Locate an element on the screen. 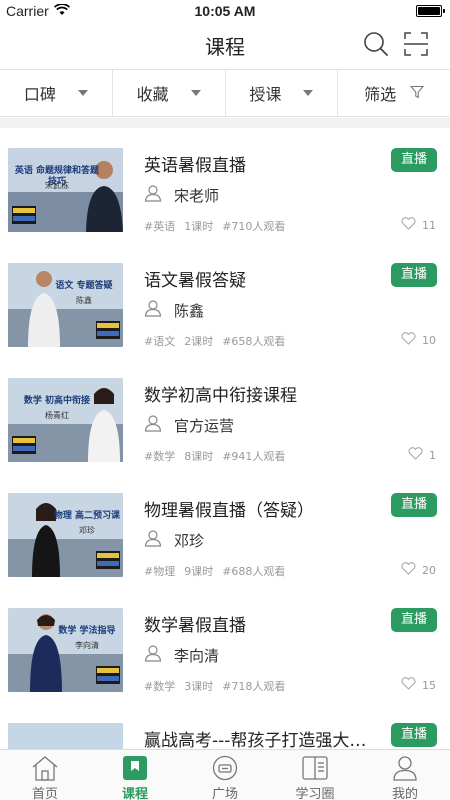  thumbnail-teacher: 杨青红 is located at coordinates (57, 415).